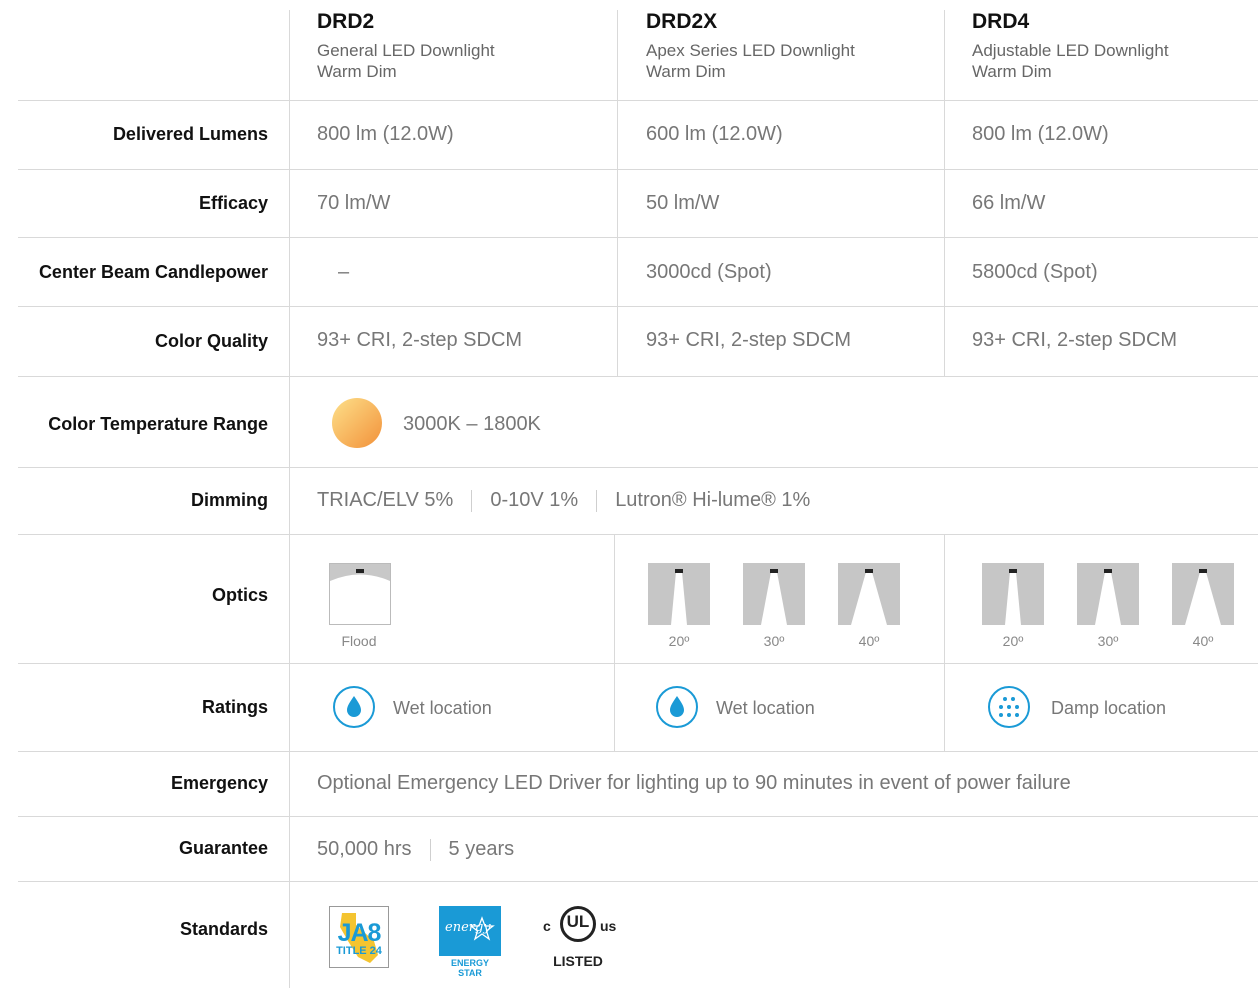 The height and width of the screenshot is (988, 1258). What do you see at coordinates (709, 272) in the screenshot?
I see `cbcp-value: 3000cd (Spot)` at bounding box center [709, 272].